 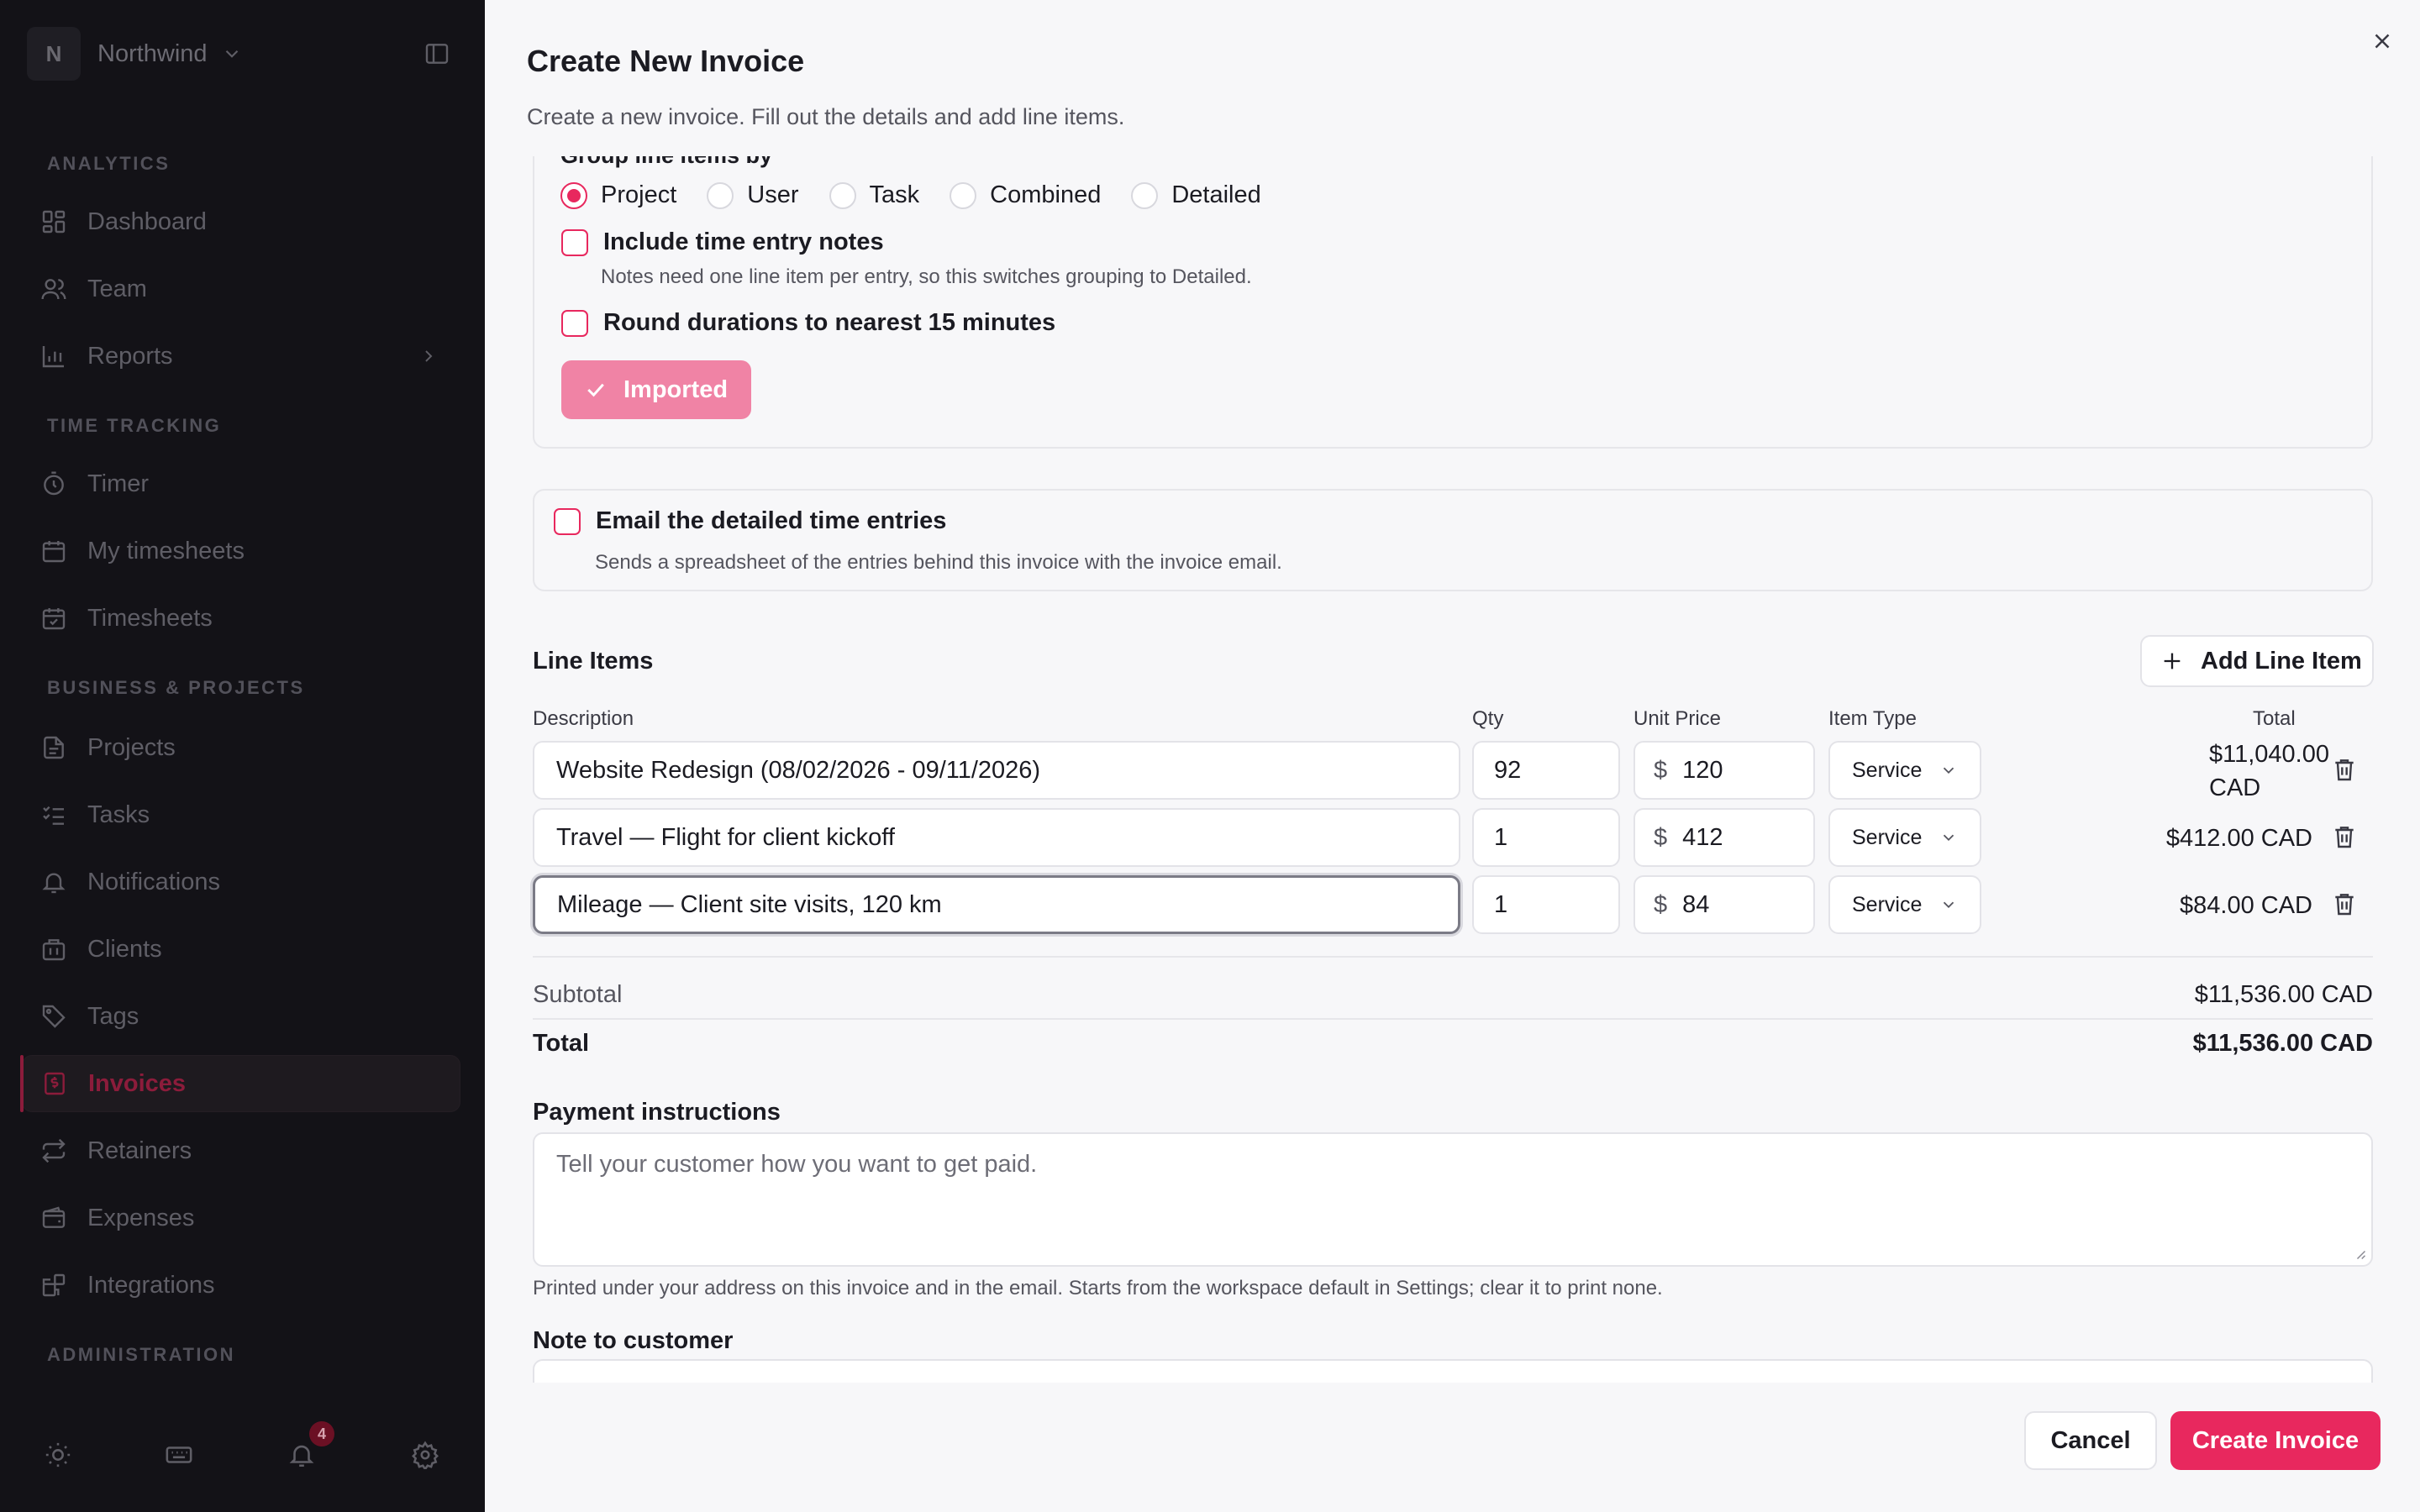 What do you see at coordinates (2238, 838) in the screenshot?
I see `line-total: $412.00 CAD` at bounding box center [2238, 838].